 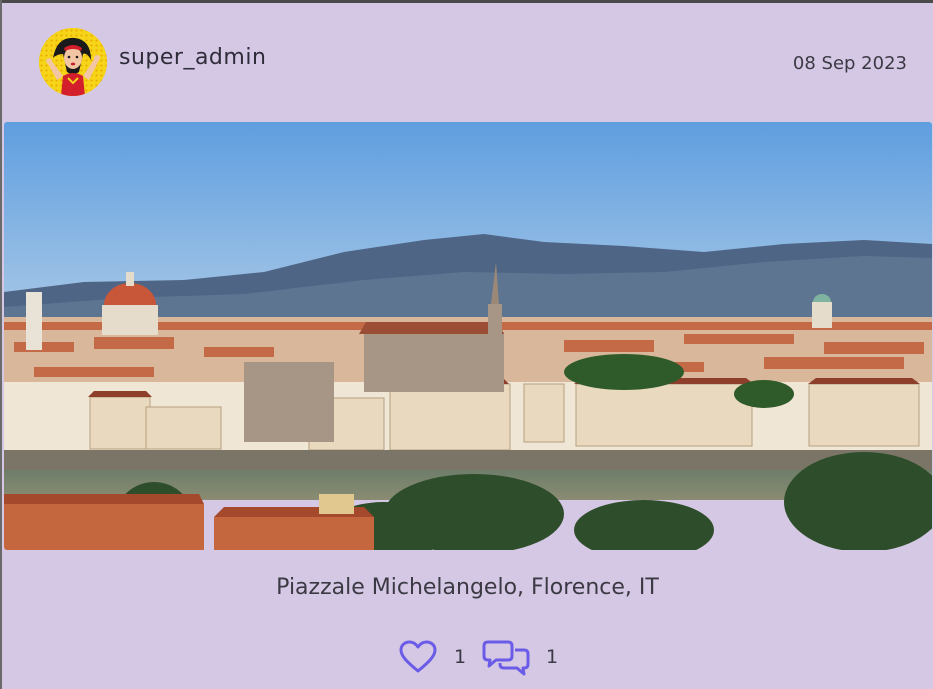 I want to click on avatar, so click(x=73, y=62).